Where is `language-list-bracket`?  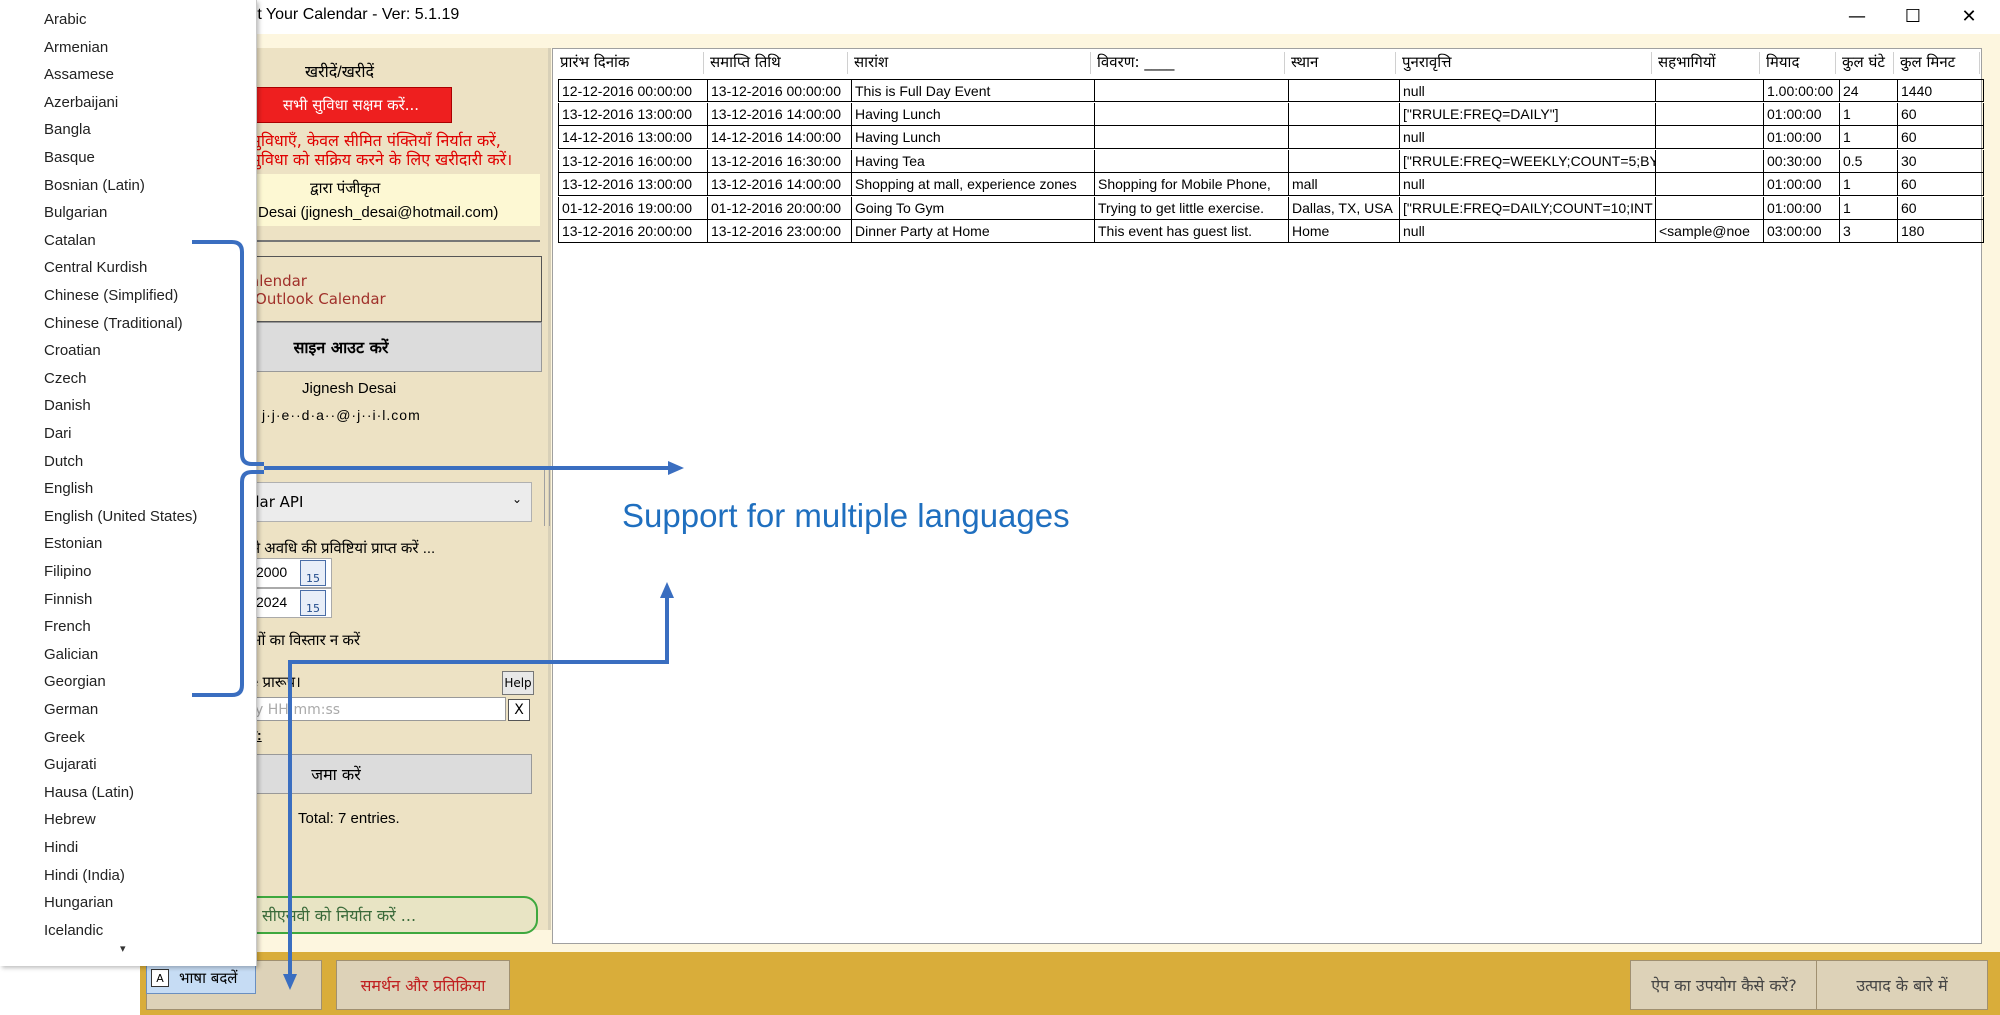 language-list-bracket is located at coordinates (228, 468).